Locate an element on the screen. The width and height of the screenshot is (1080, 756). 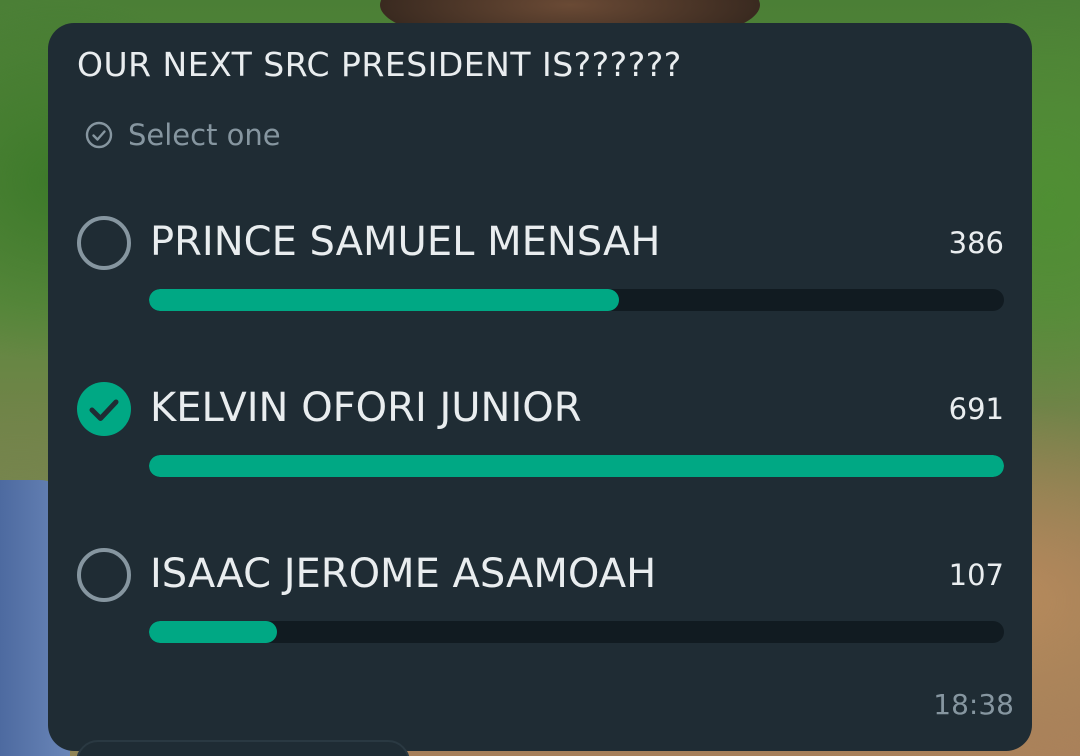
check-circle-icon is located at coordinates (99, 135).